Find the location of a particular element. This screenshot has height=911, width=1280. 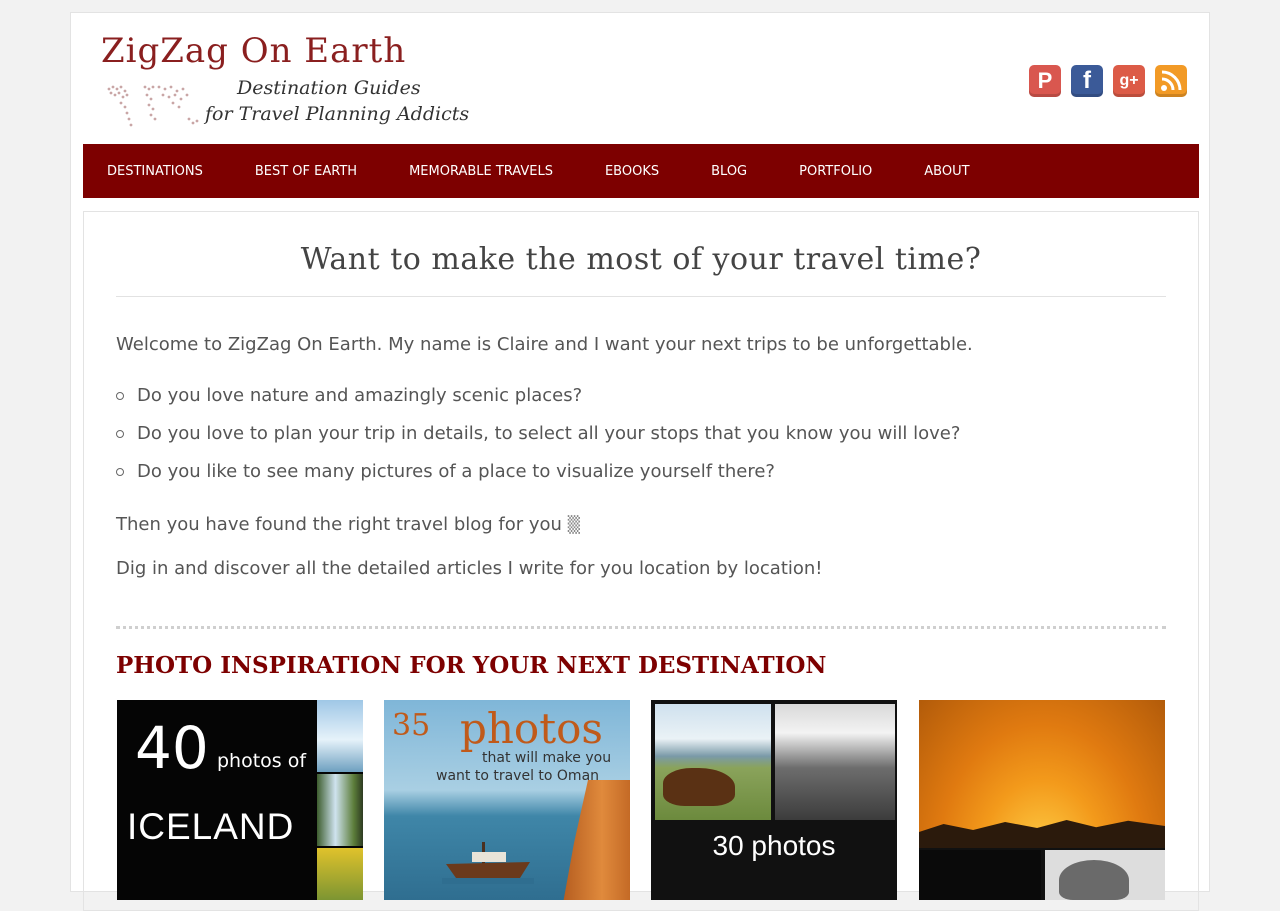

section-divider is located at coordinates (641, 627).